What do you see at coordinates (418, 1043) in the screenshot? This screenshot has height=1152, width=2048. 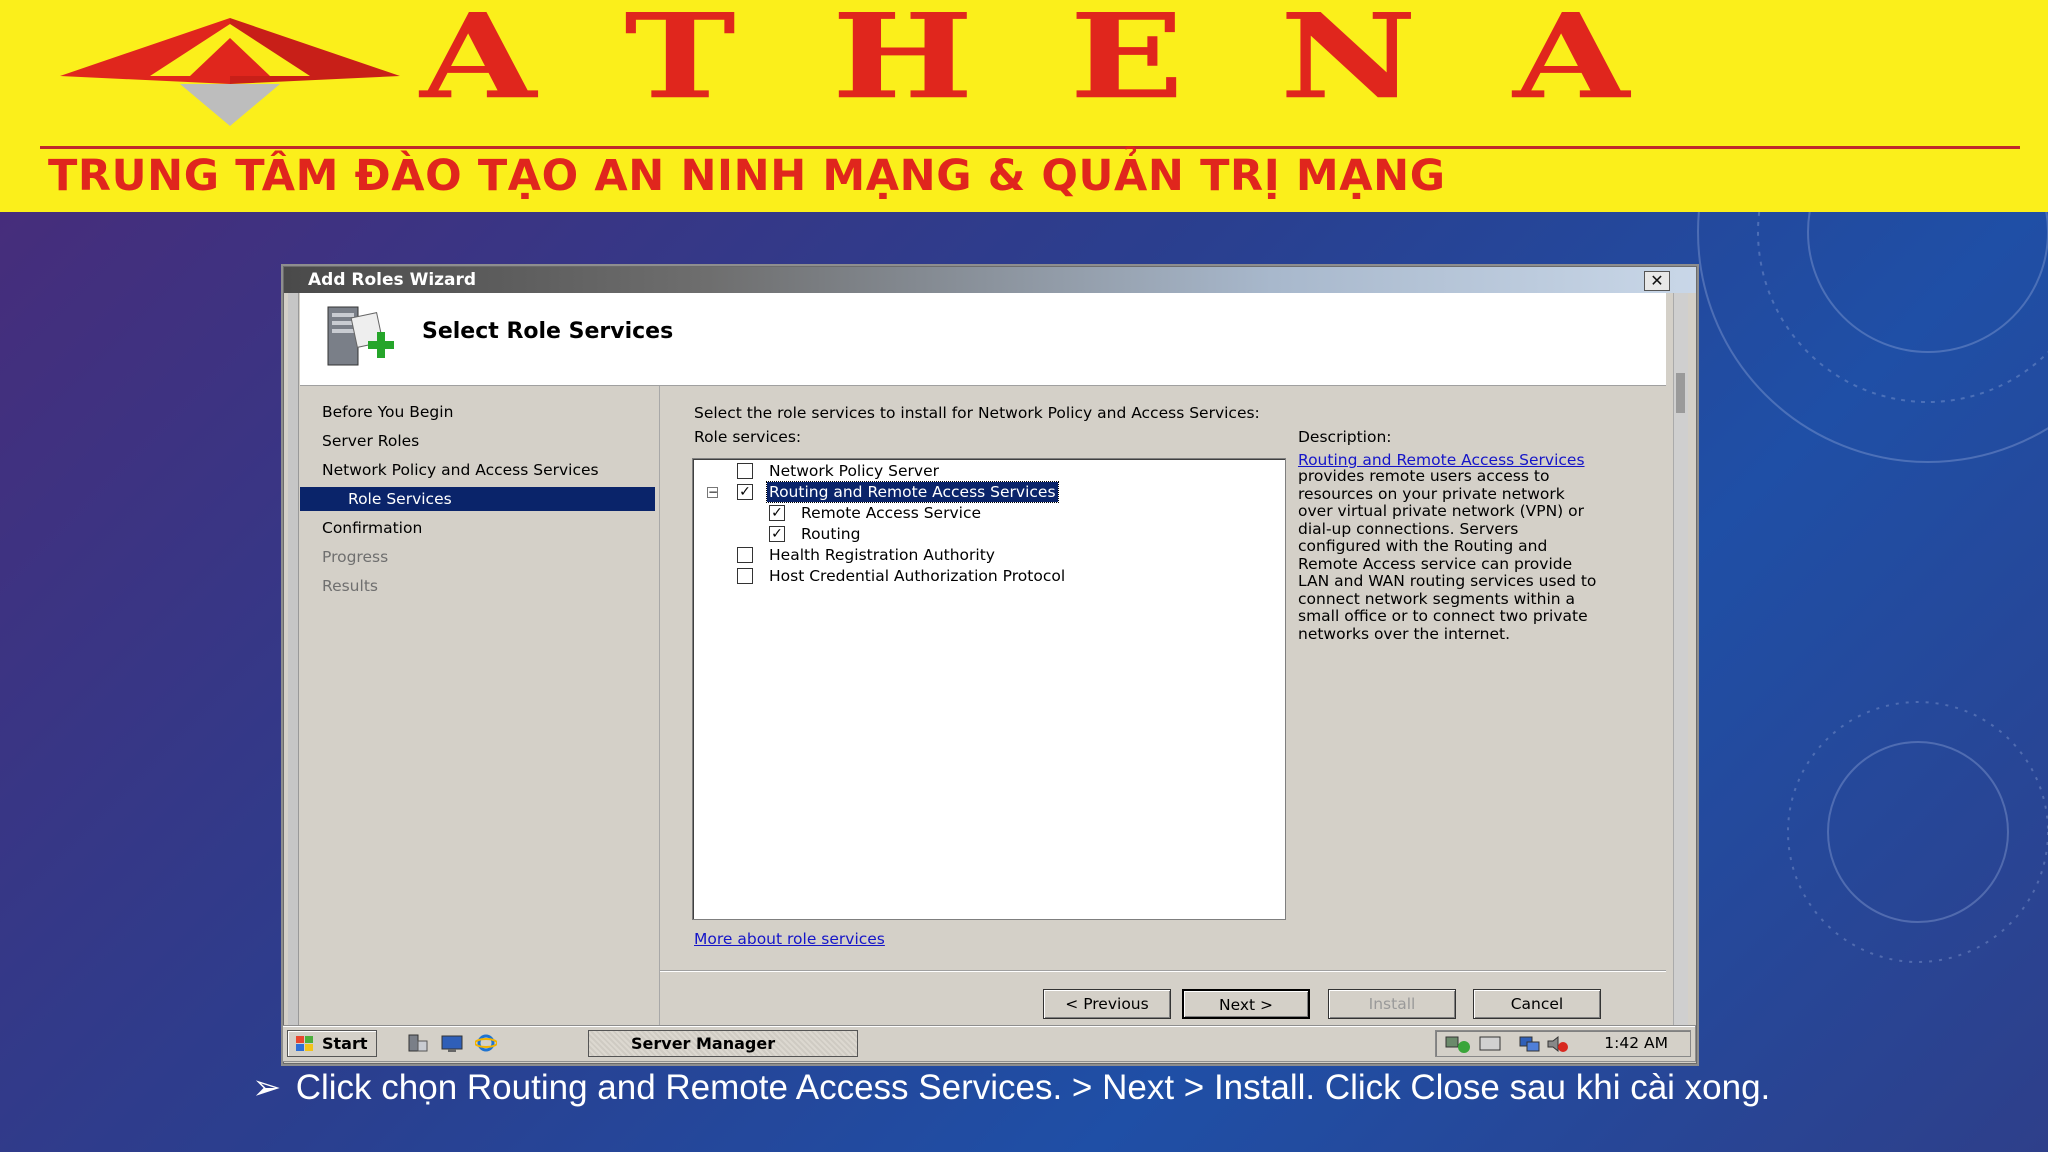 I see `server-manager-icon` at bounding box center [418, 1043].